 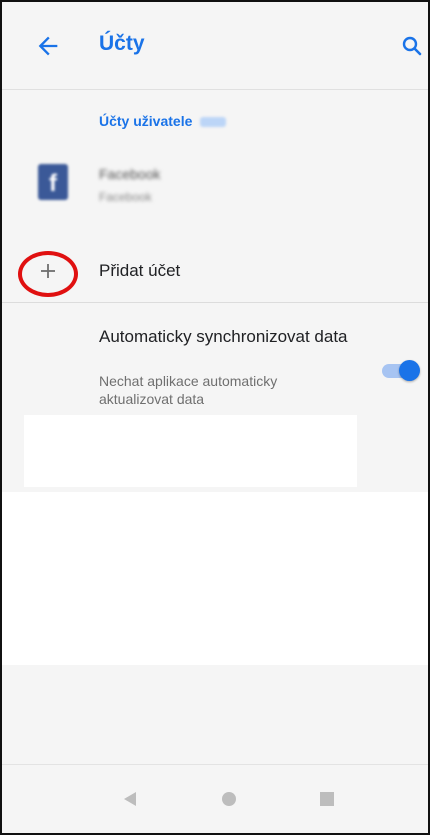 What do you see at coordinates (213, 122) in the screenshot?
I see `section-user-name-redacted` at bounding box center [213, 122].